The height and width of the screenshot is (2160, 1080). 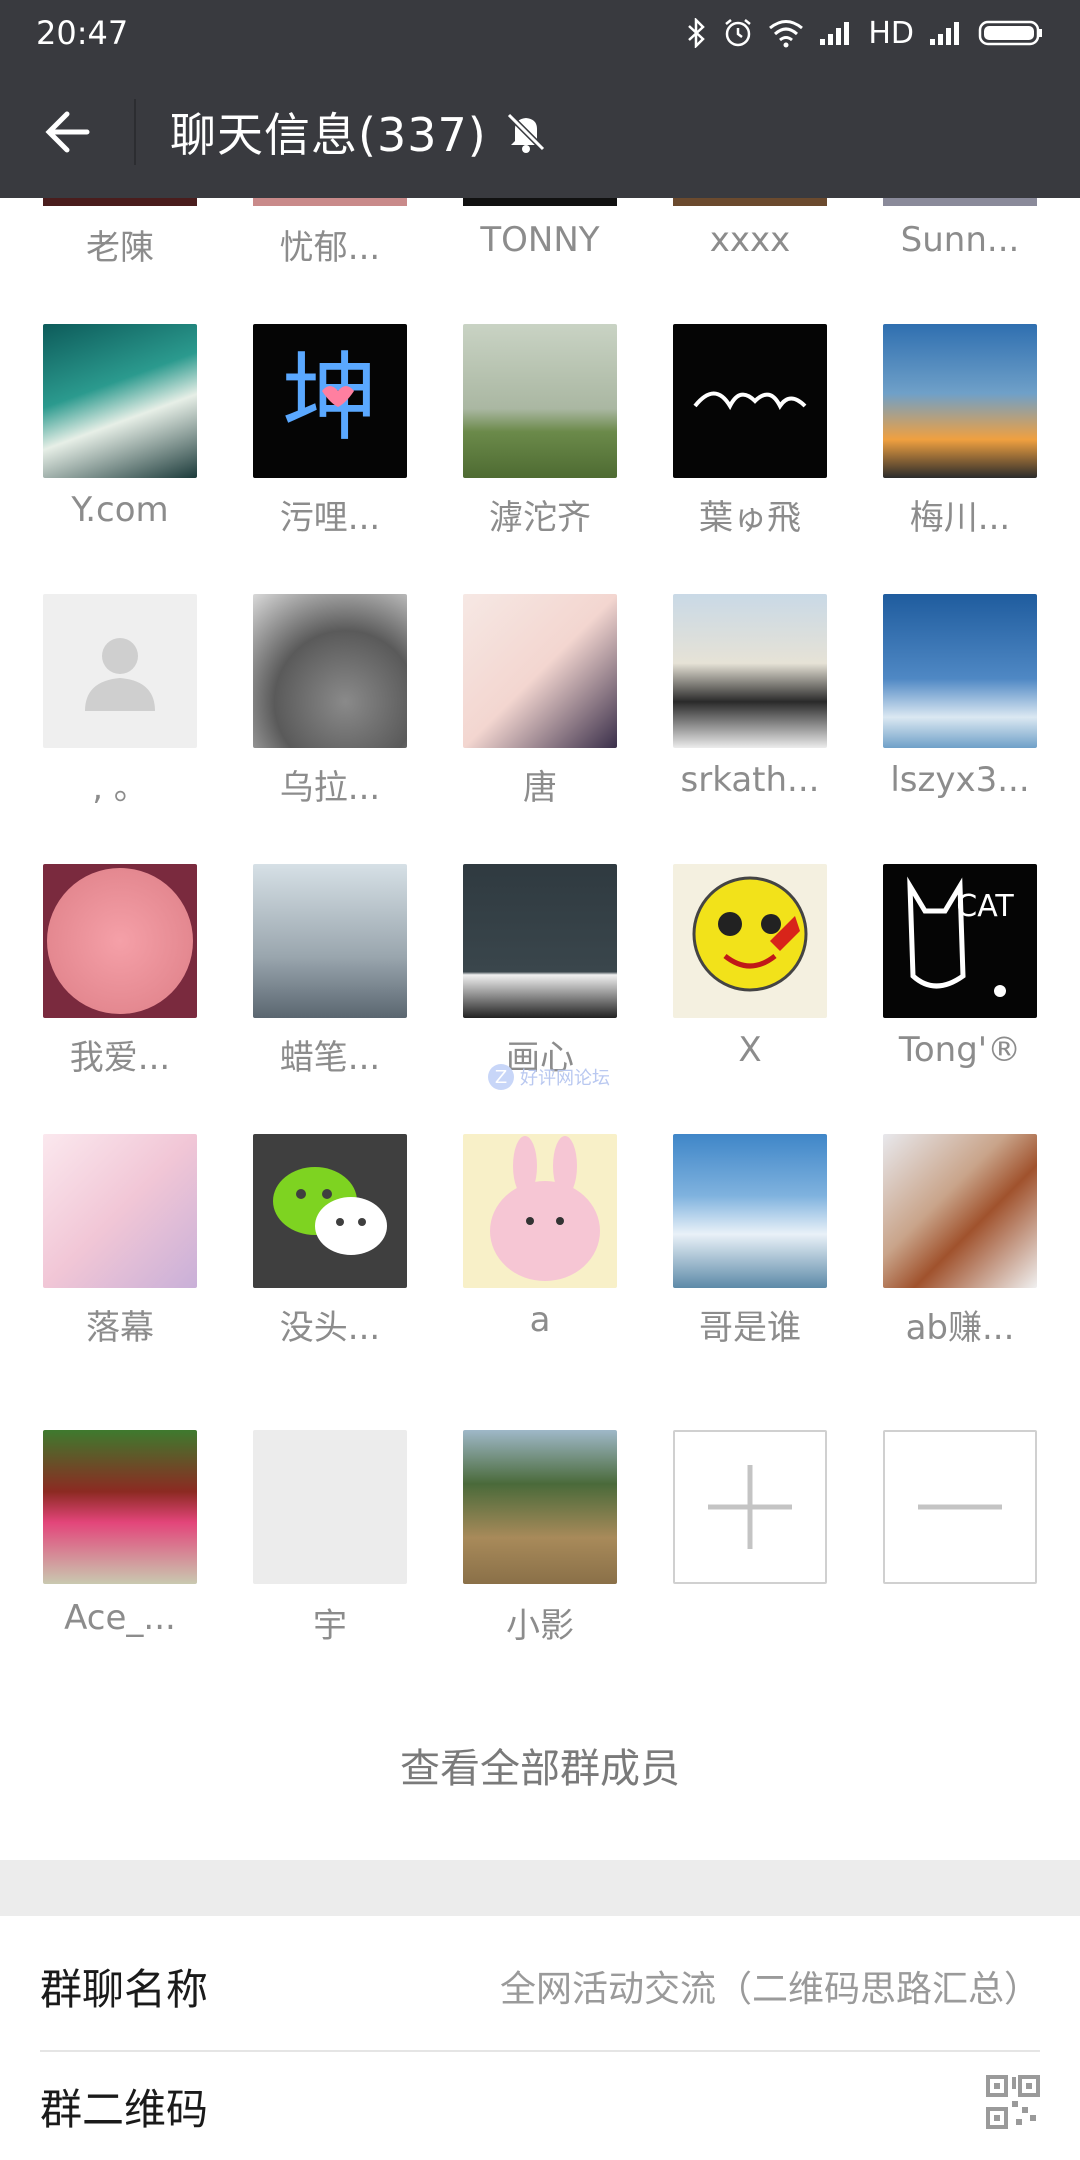 I want to click on member-name: 小影, so click(x=540, y=1622).